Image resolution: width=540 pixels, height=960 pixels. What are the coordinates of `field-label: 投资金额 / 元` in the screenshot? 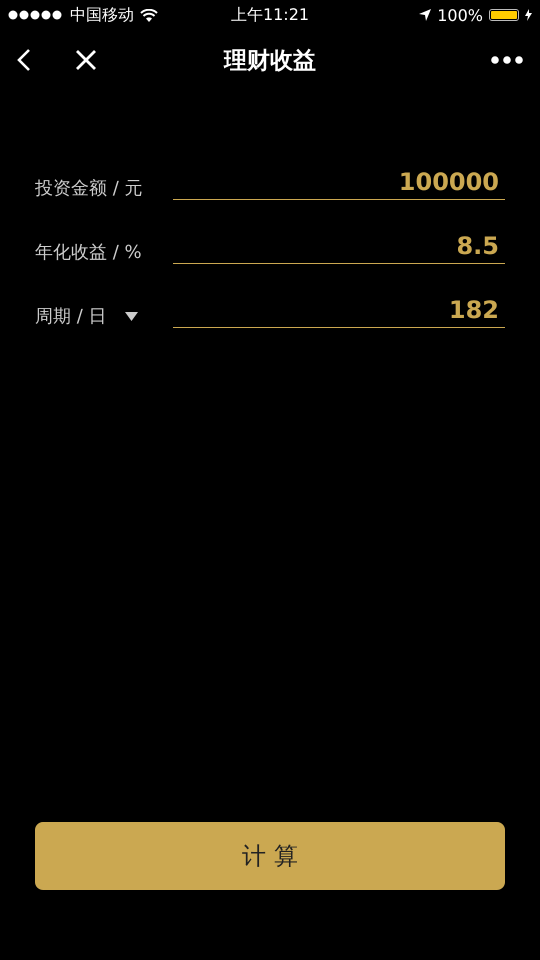 It's located at (89, 188).